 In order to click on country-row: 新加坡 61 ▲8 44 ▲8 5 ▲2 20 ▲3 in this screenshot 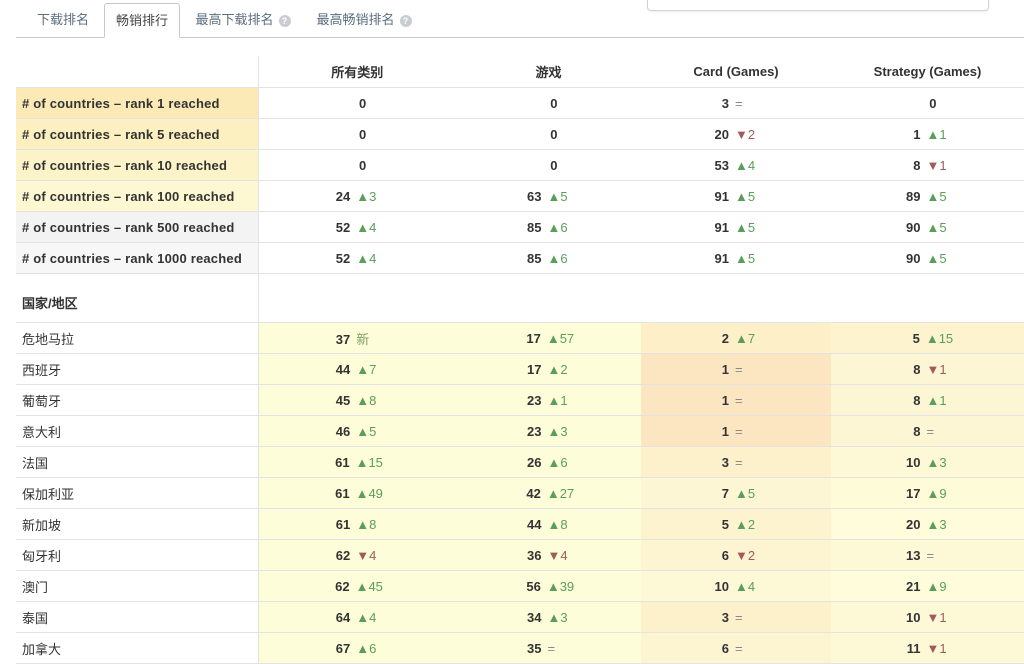, I will do `click(520, 524)`.